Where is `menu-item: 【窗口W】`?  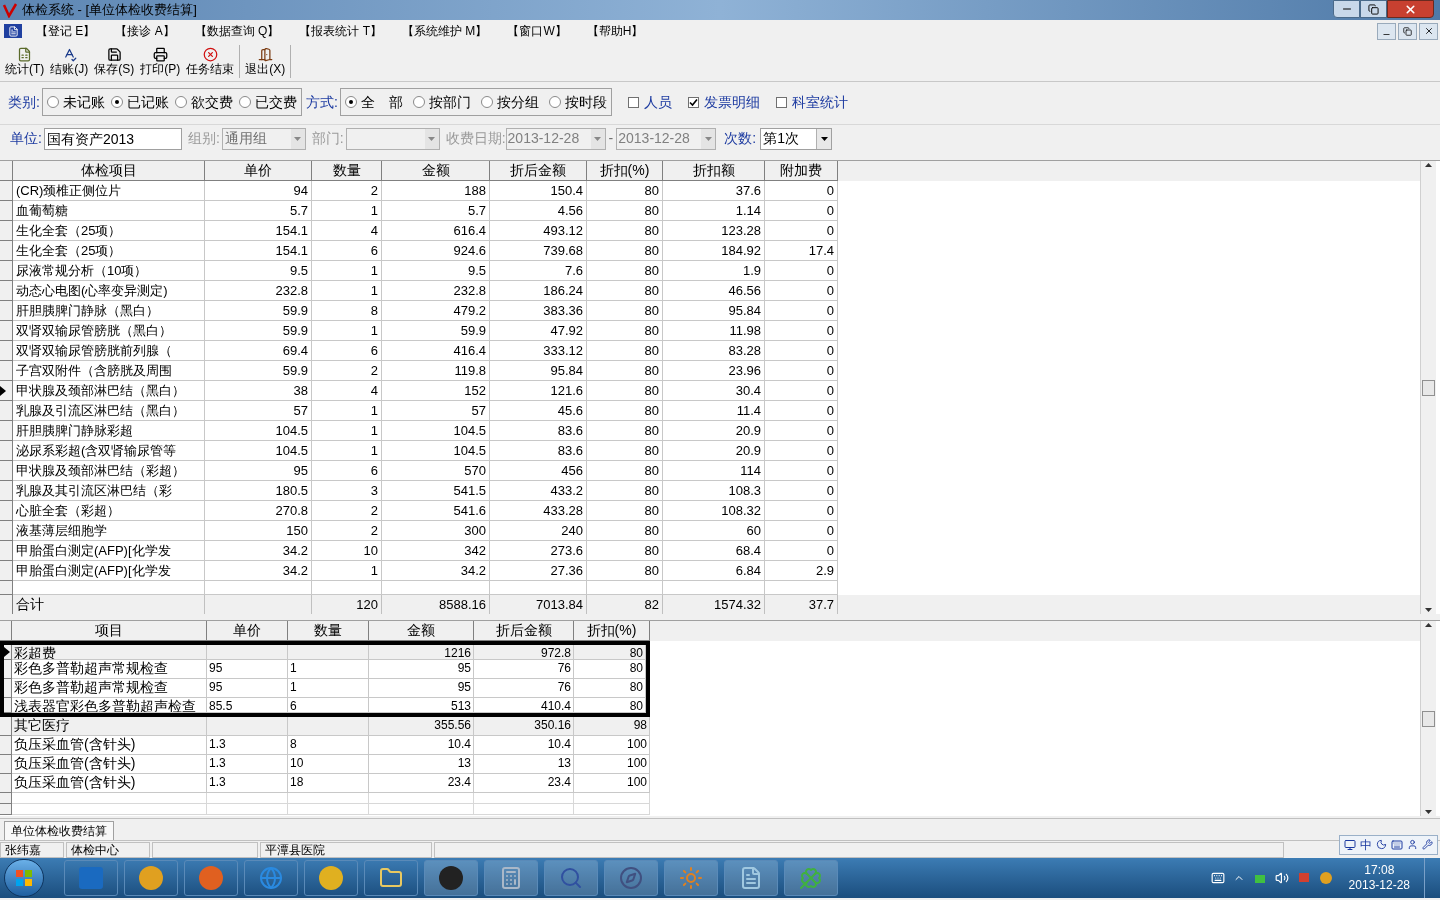 menu-item: 【窗口W】 is located at coordinates (537, 31).